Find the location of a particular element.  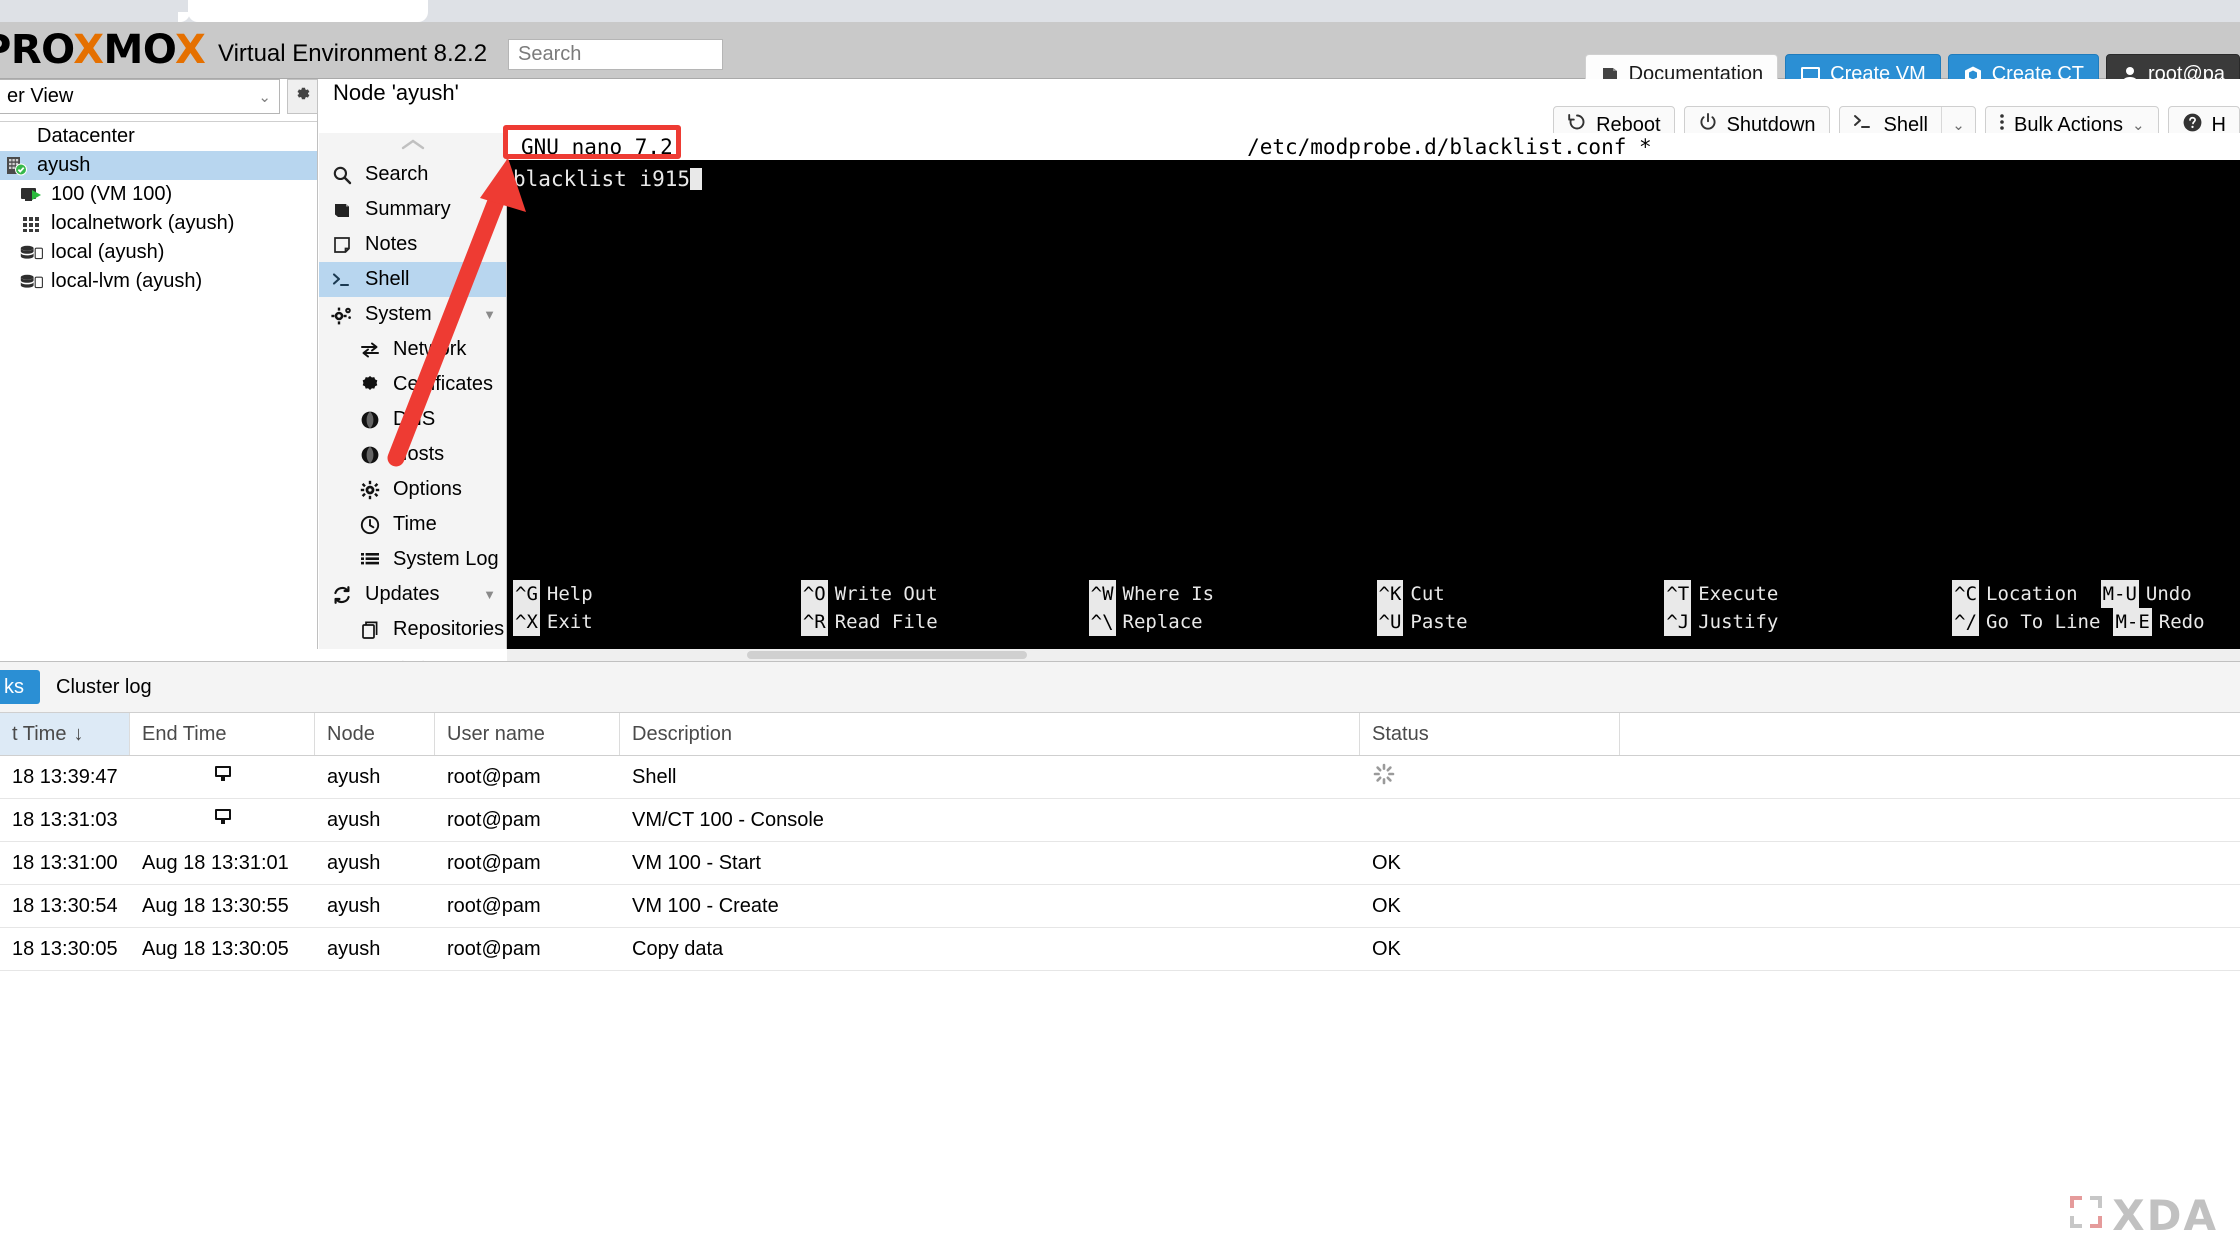

terminal-horizontal-scrollbar is located at coordinates (1373, 655).